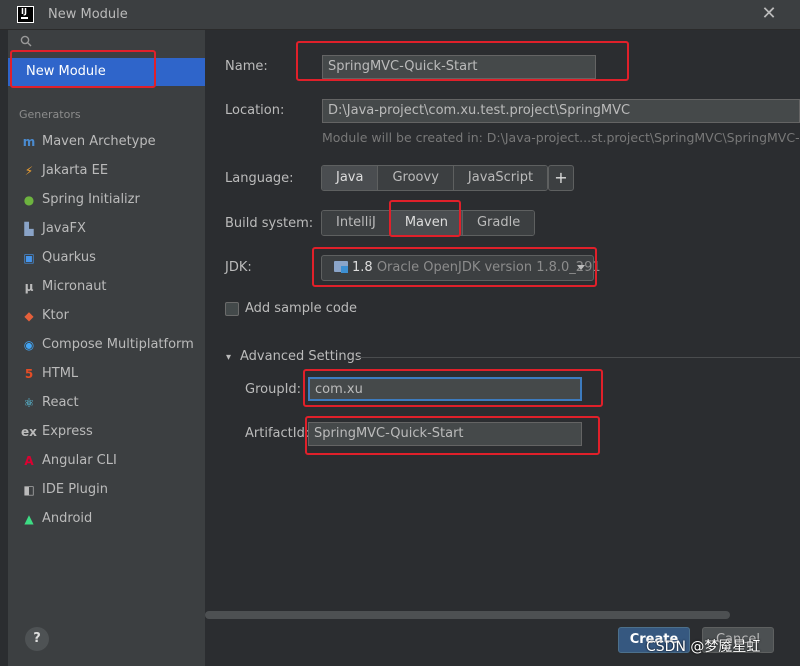 This screenshot has height=666, width=800. Describe the element at coordinates (29, 199) in the screenshot. I see `spring-icon: ●` at that location.